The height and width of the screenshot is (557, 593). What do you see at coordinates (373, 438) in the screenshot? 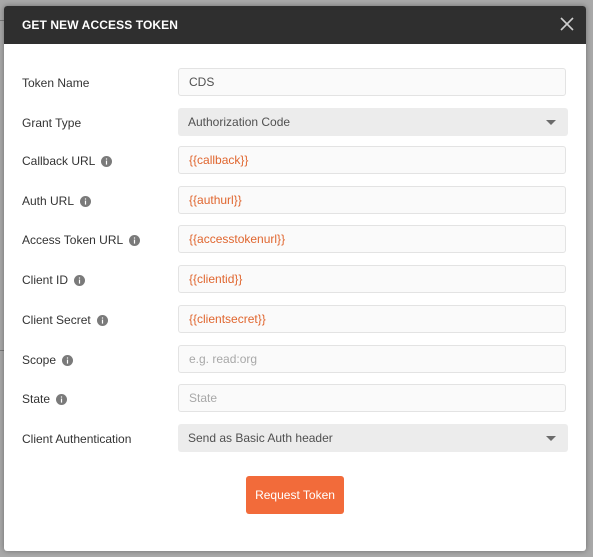
I see `client-authentication-select: Send as Basic Auth header` at bounding box center [373, 438].